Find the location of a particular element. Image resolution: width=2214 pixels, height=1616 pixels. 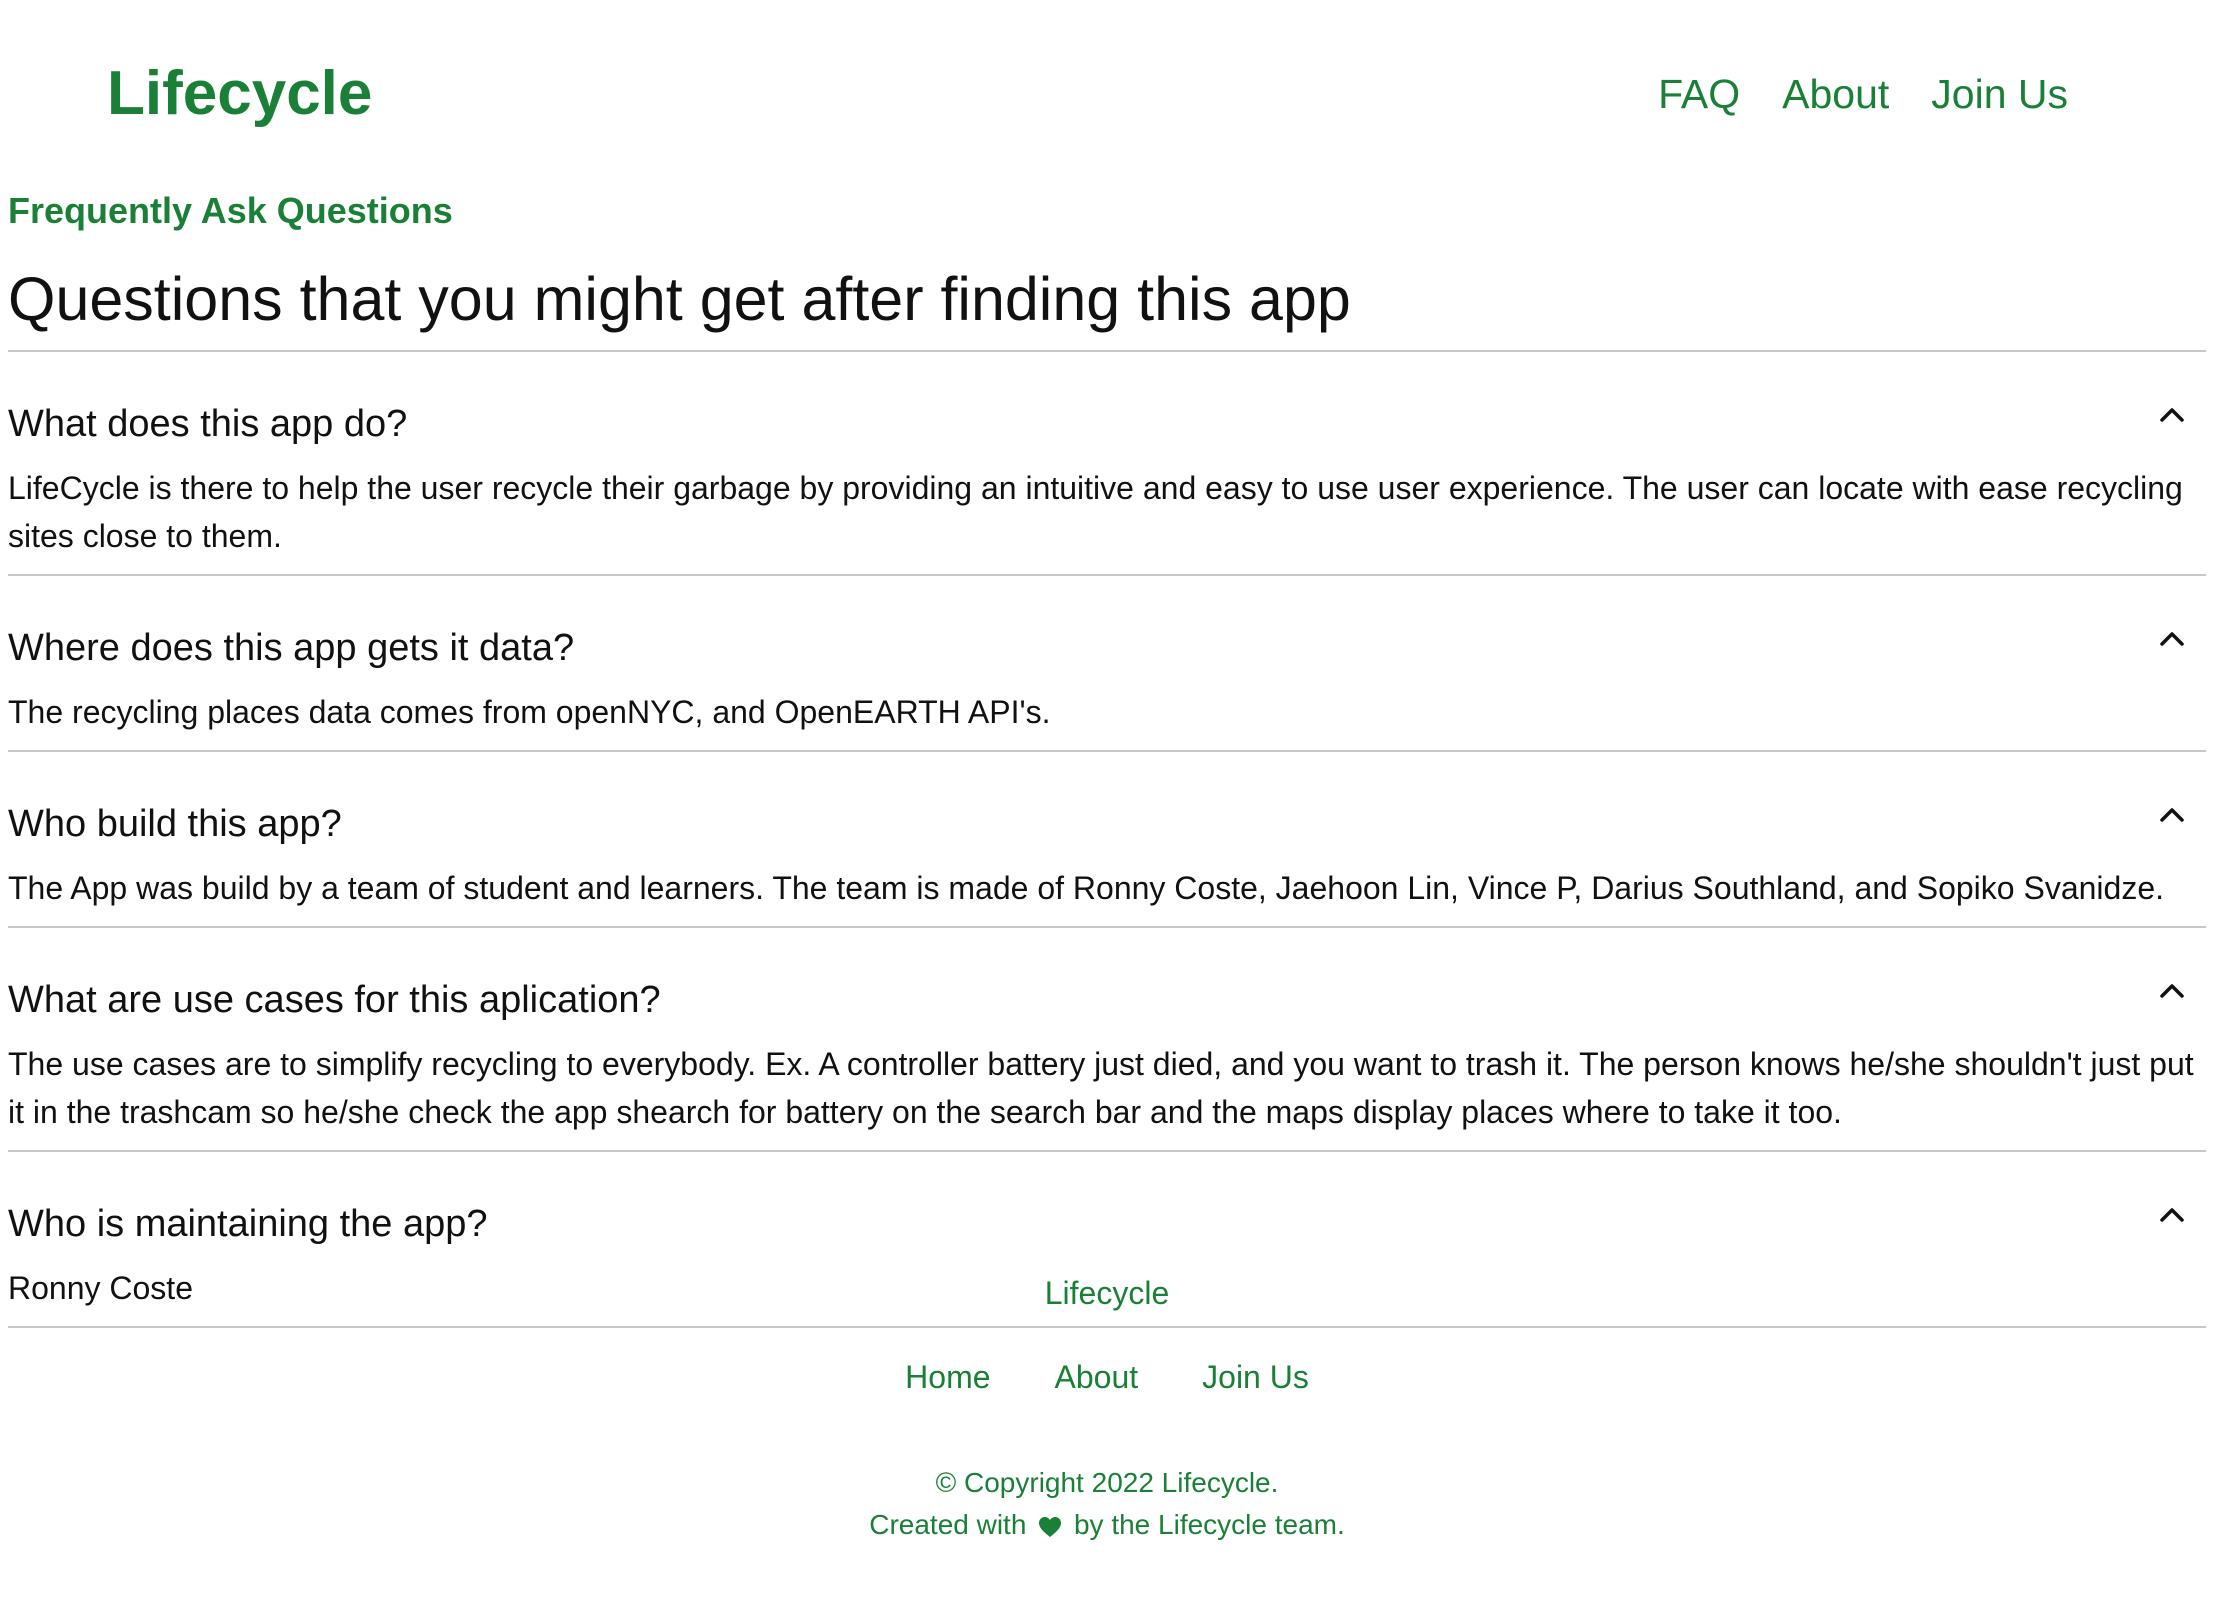

heart-icon is located at coordinates (1050, 1526).